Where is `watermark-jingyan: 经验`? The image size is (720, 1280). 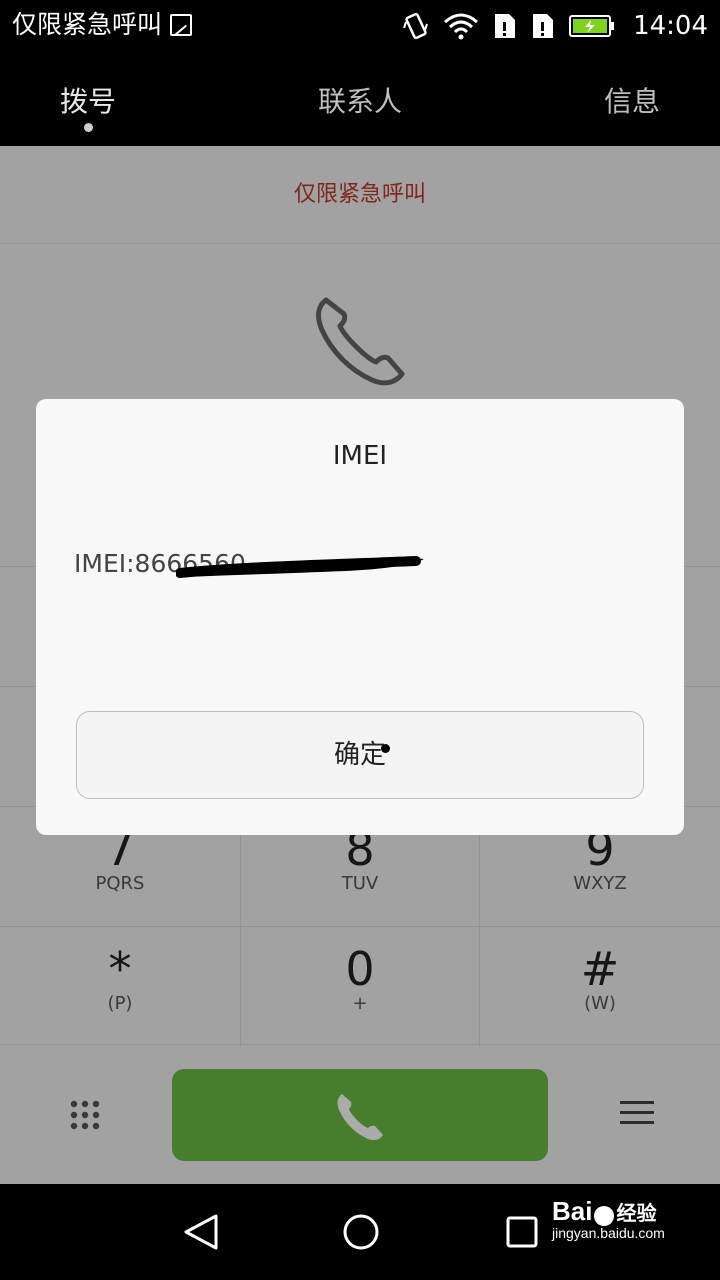
watermark-jingyan: 经验 is located at coordinates (636, 1213).